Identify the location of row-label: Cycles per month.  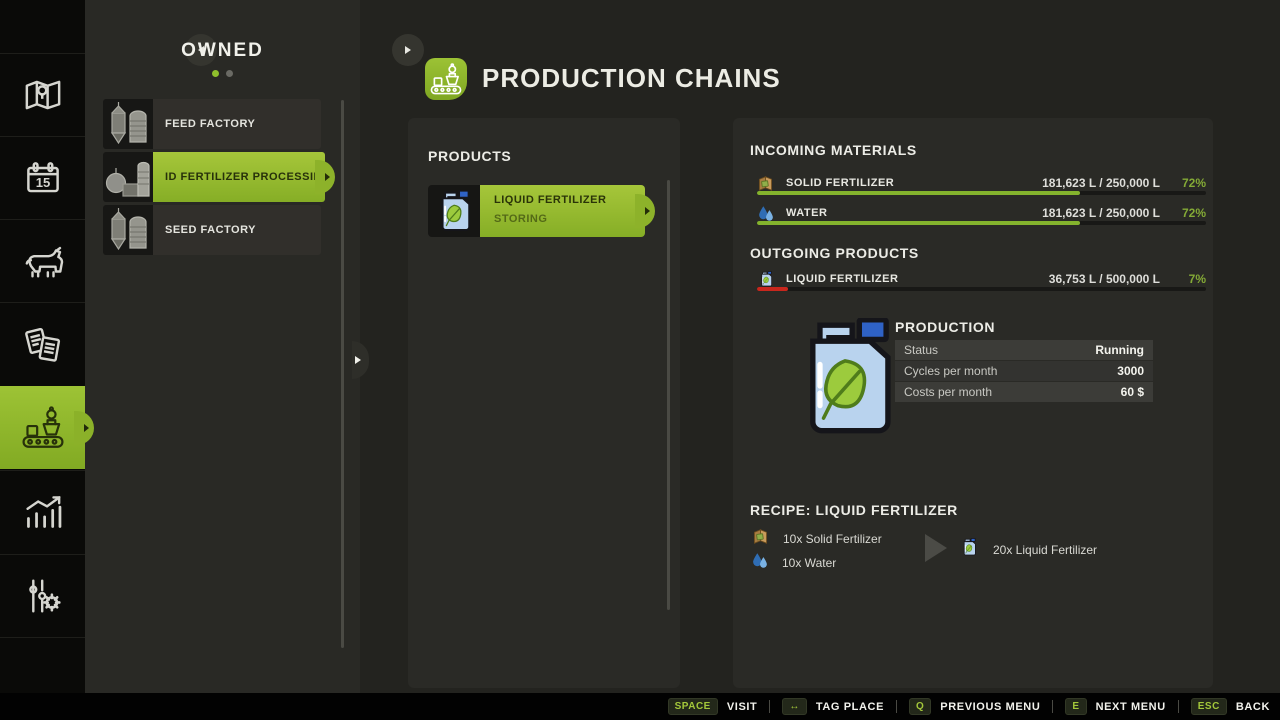
(951, 371).